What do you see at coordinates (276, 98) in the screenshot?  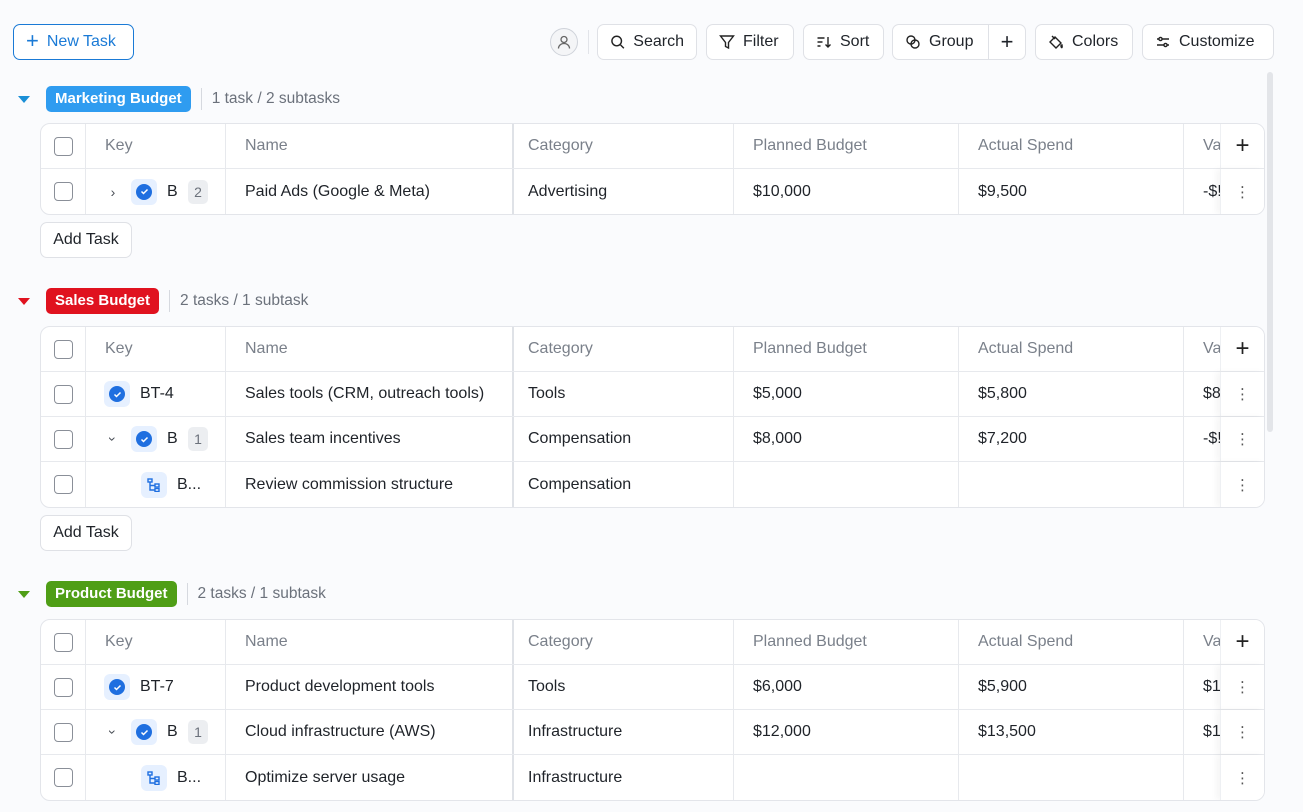 I see `group-count: 1 task / 2 subtasks` at bounding box center [276, 98].